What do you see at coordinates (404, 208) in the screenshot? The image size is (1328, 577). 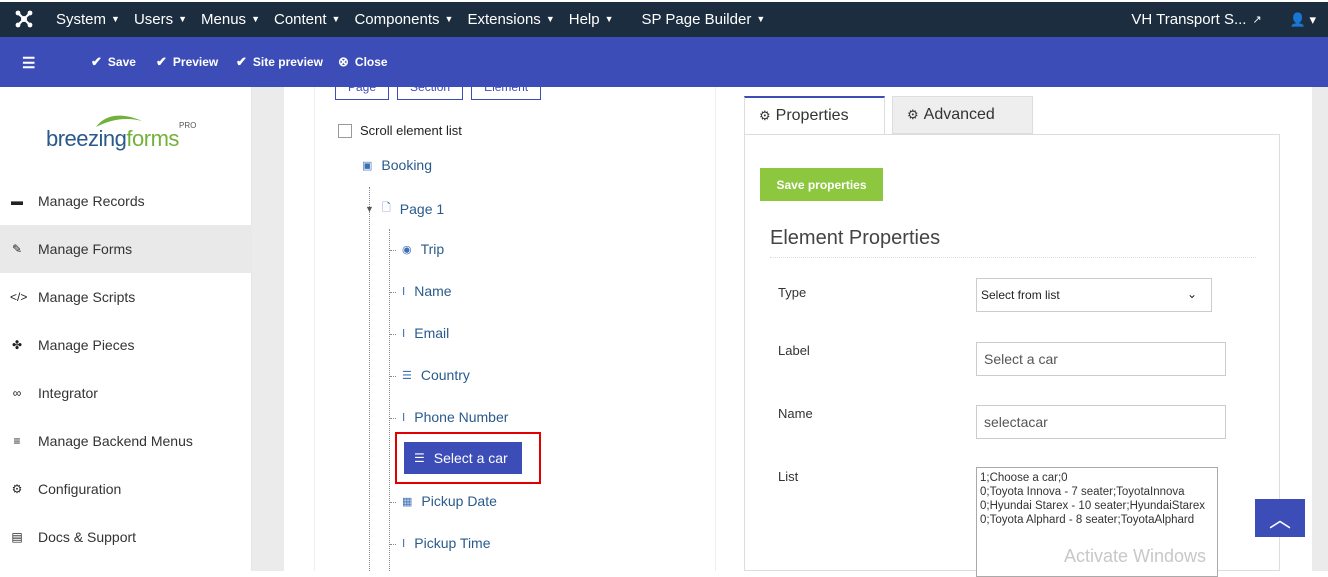 I see `tree-node-page-1: ▼ 🗋 Page 1` at bounding box center [404, 208].